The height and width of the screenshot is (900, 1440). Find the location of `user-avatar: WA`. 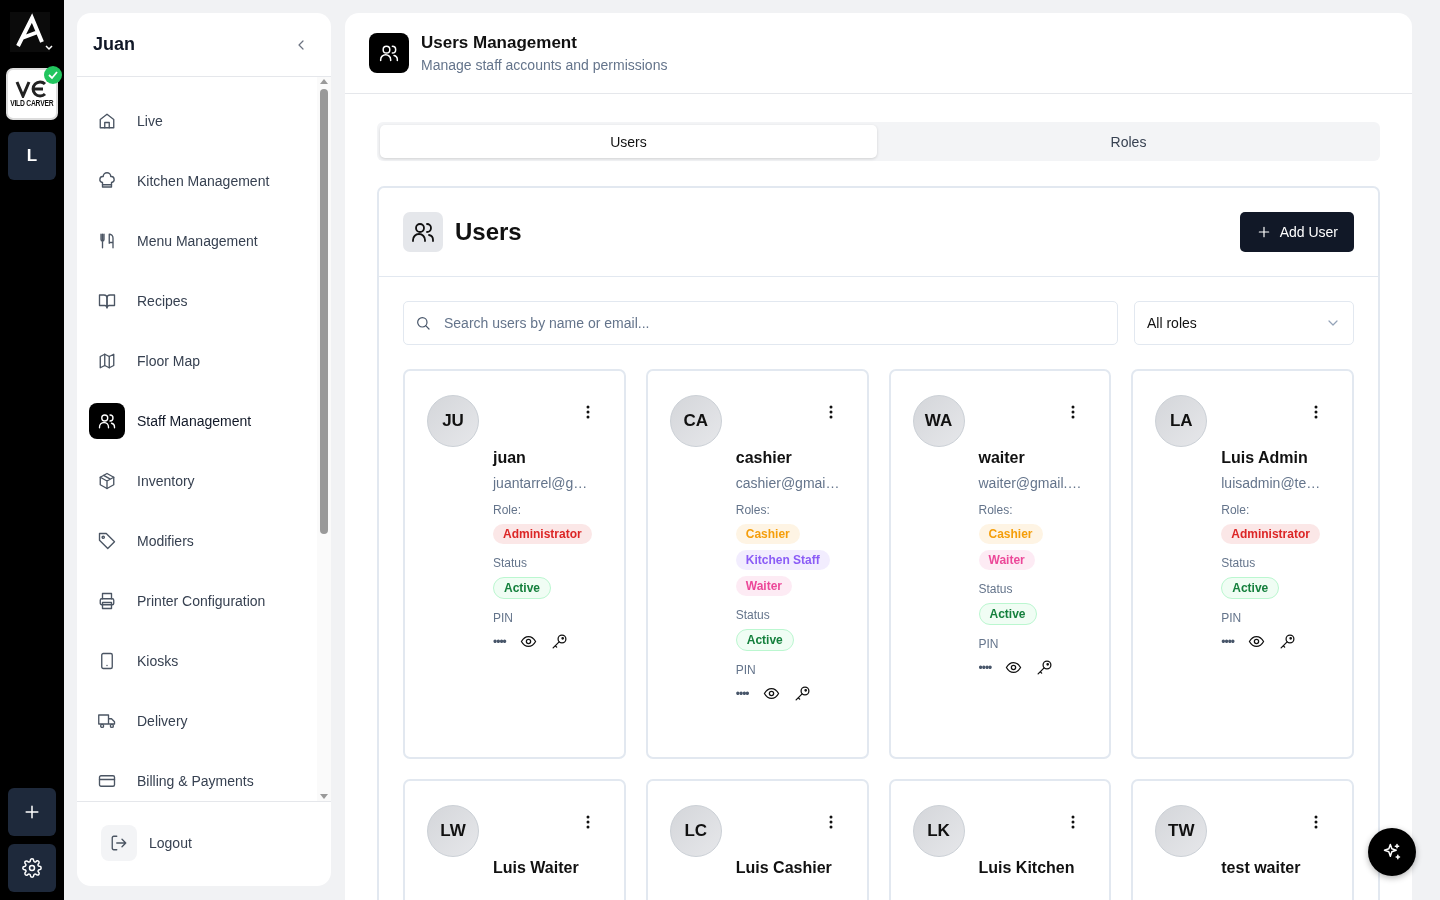

user-avatar: WA is located at coordinates (938, 421).